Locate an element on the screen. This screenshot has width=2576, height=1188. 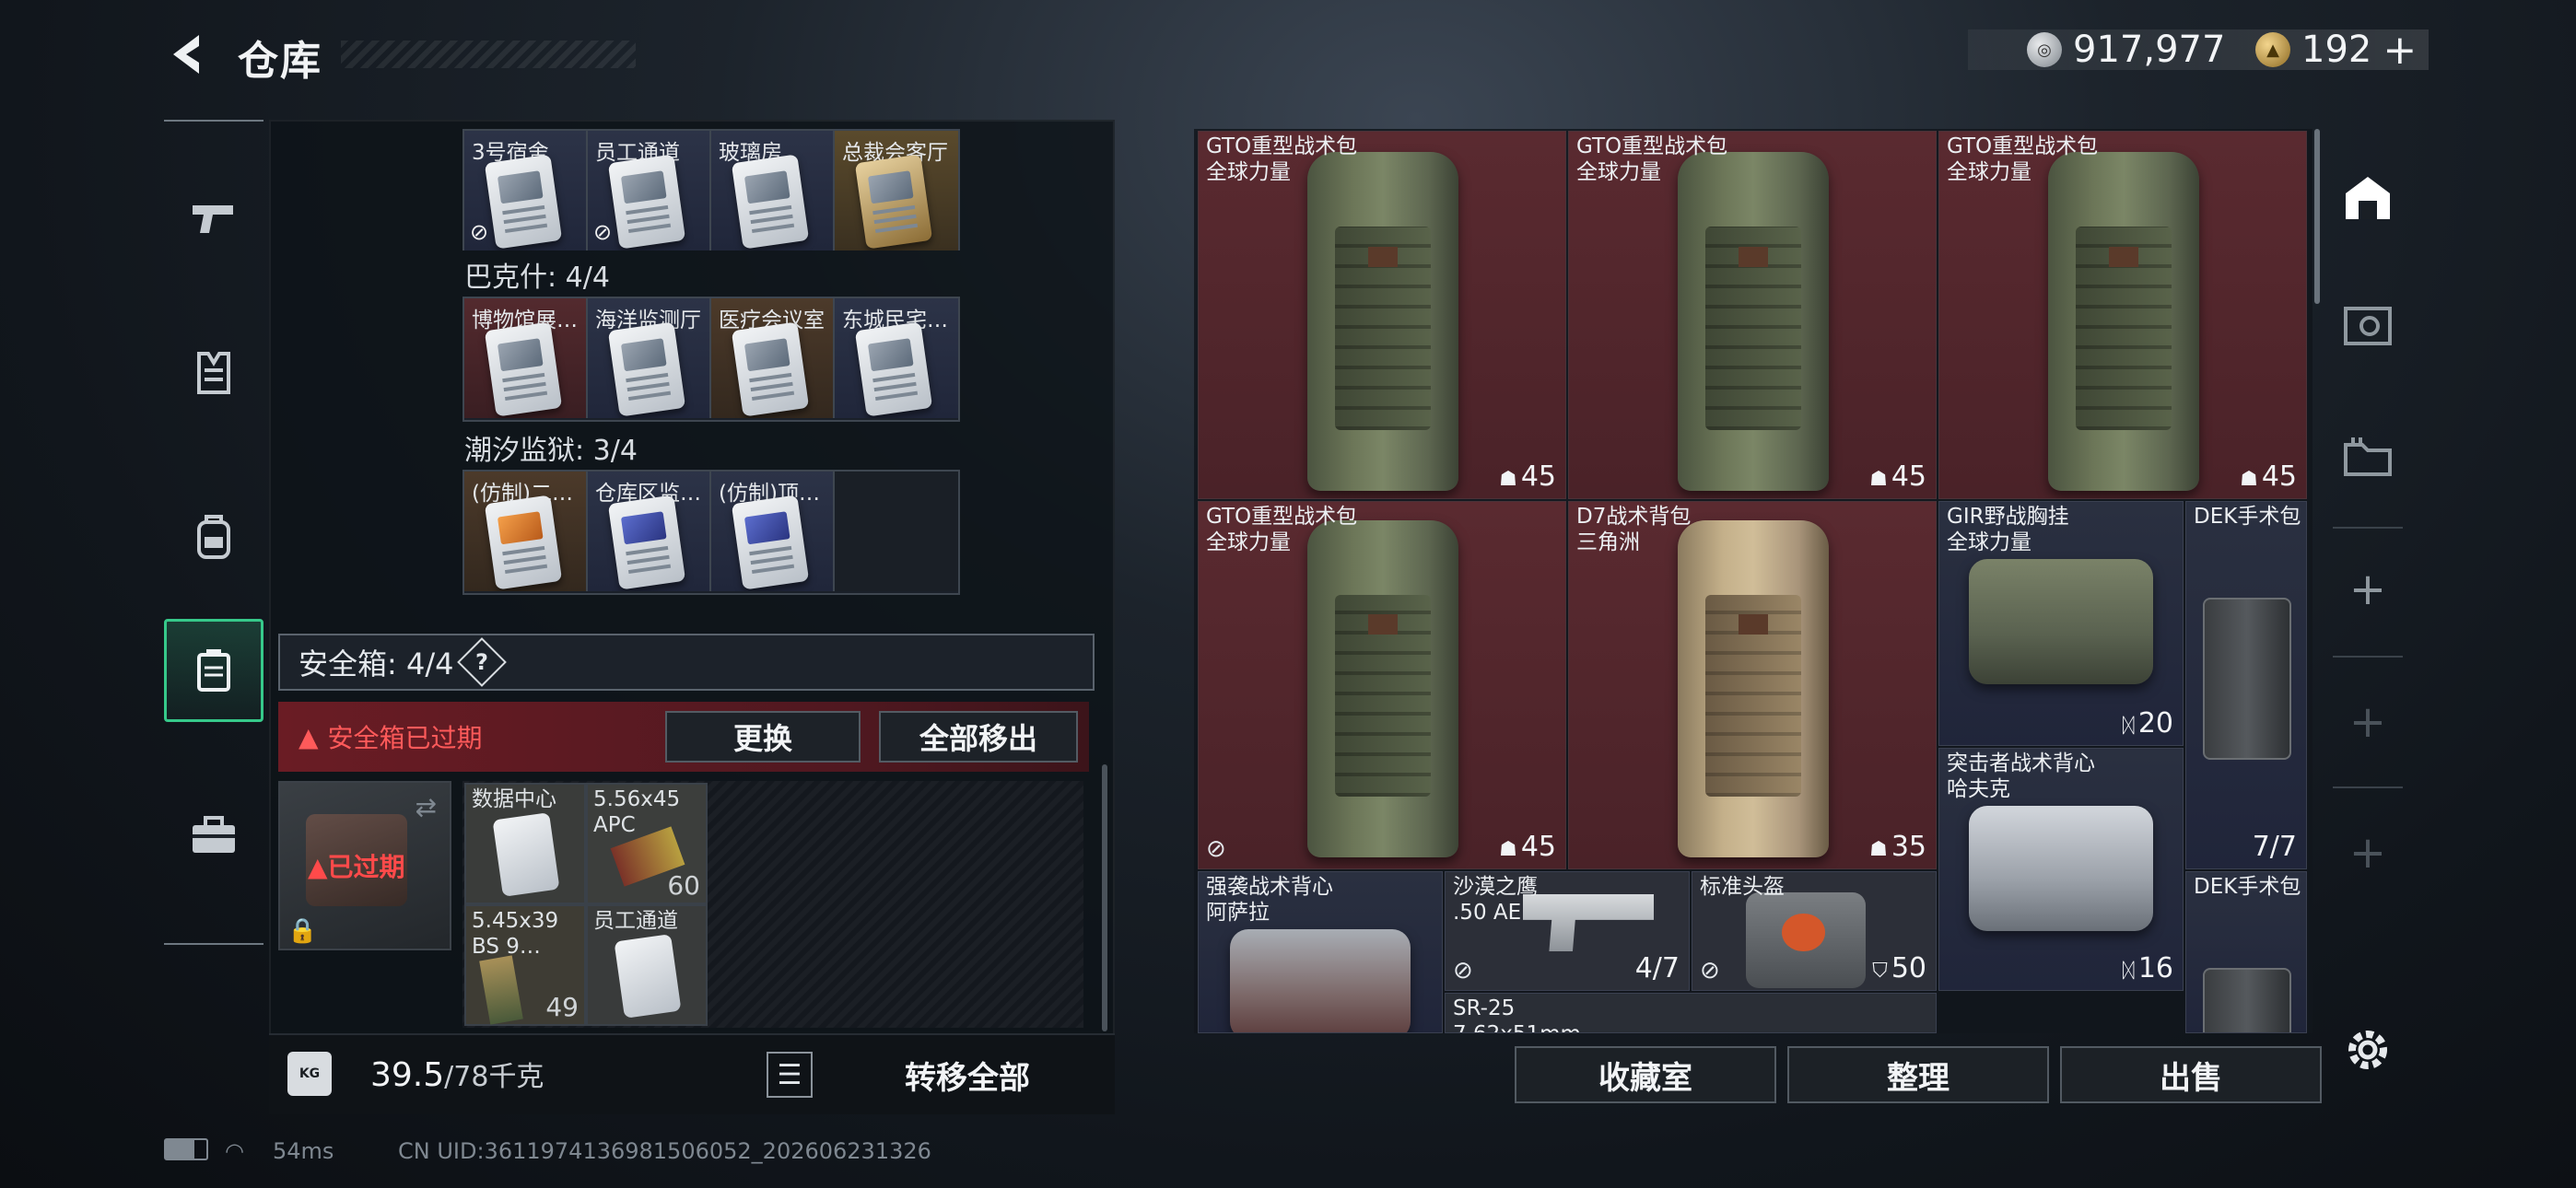
safe-item: 数据中心 is located at coordinates (525, 843).